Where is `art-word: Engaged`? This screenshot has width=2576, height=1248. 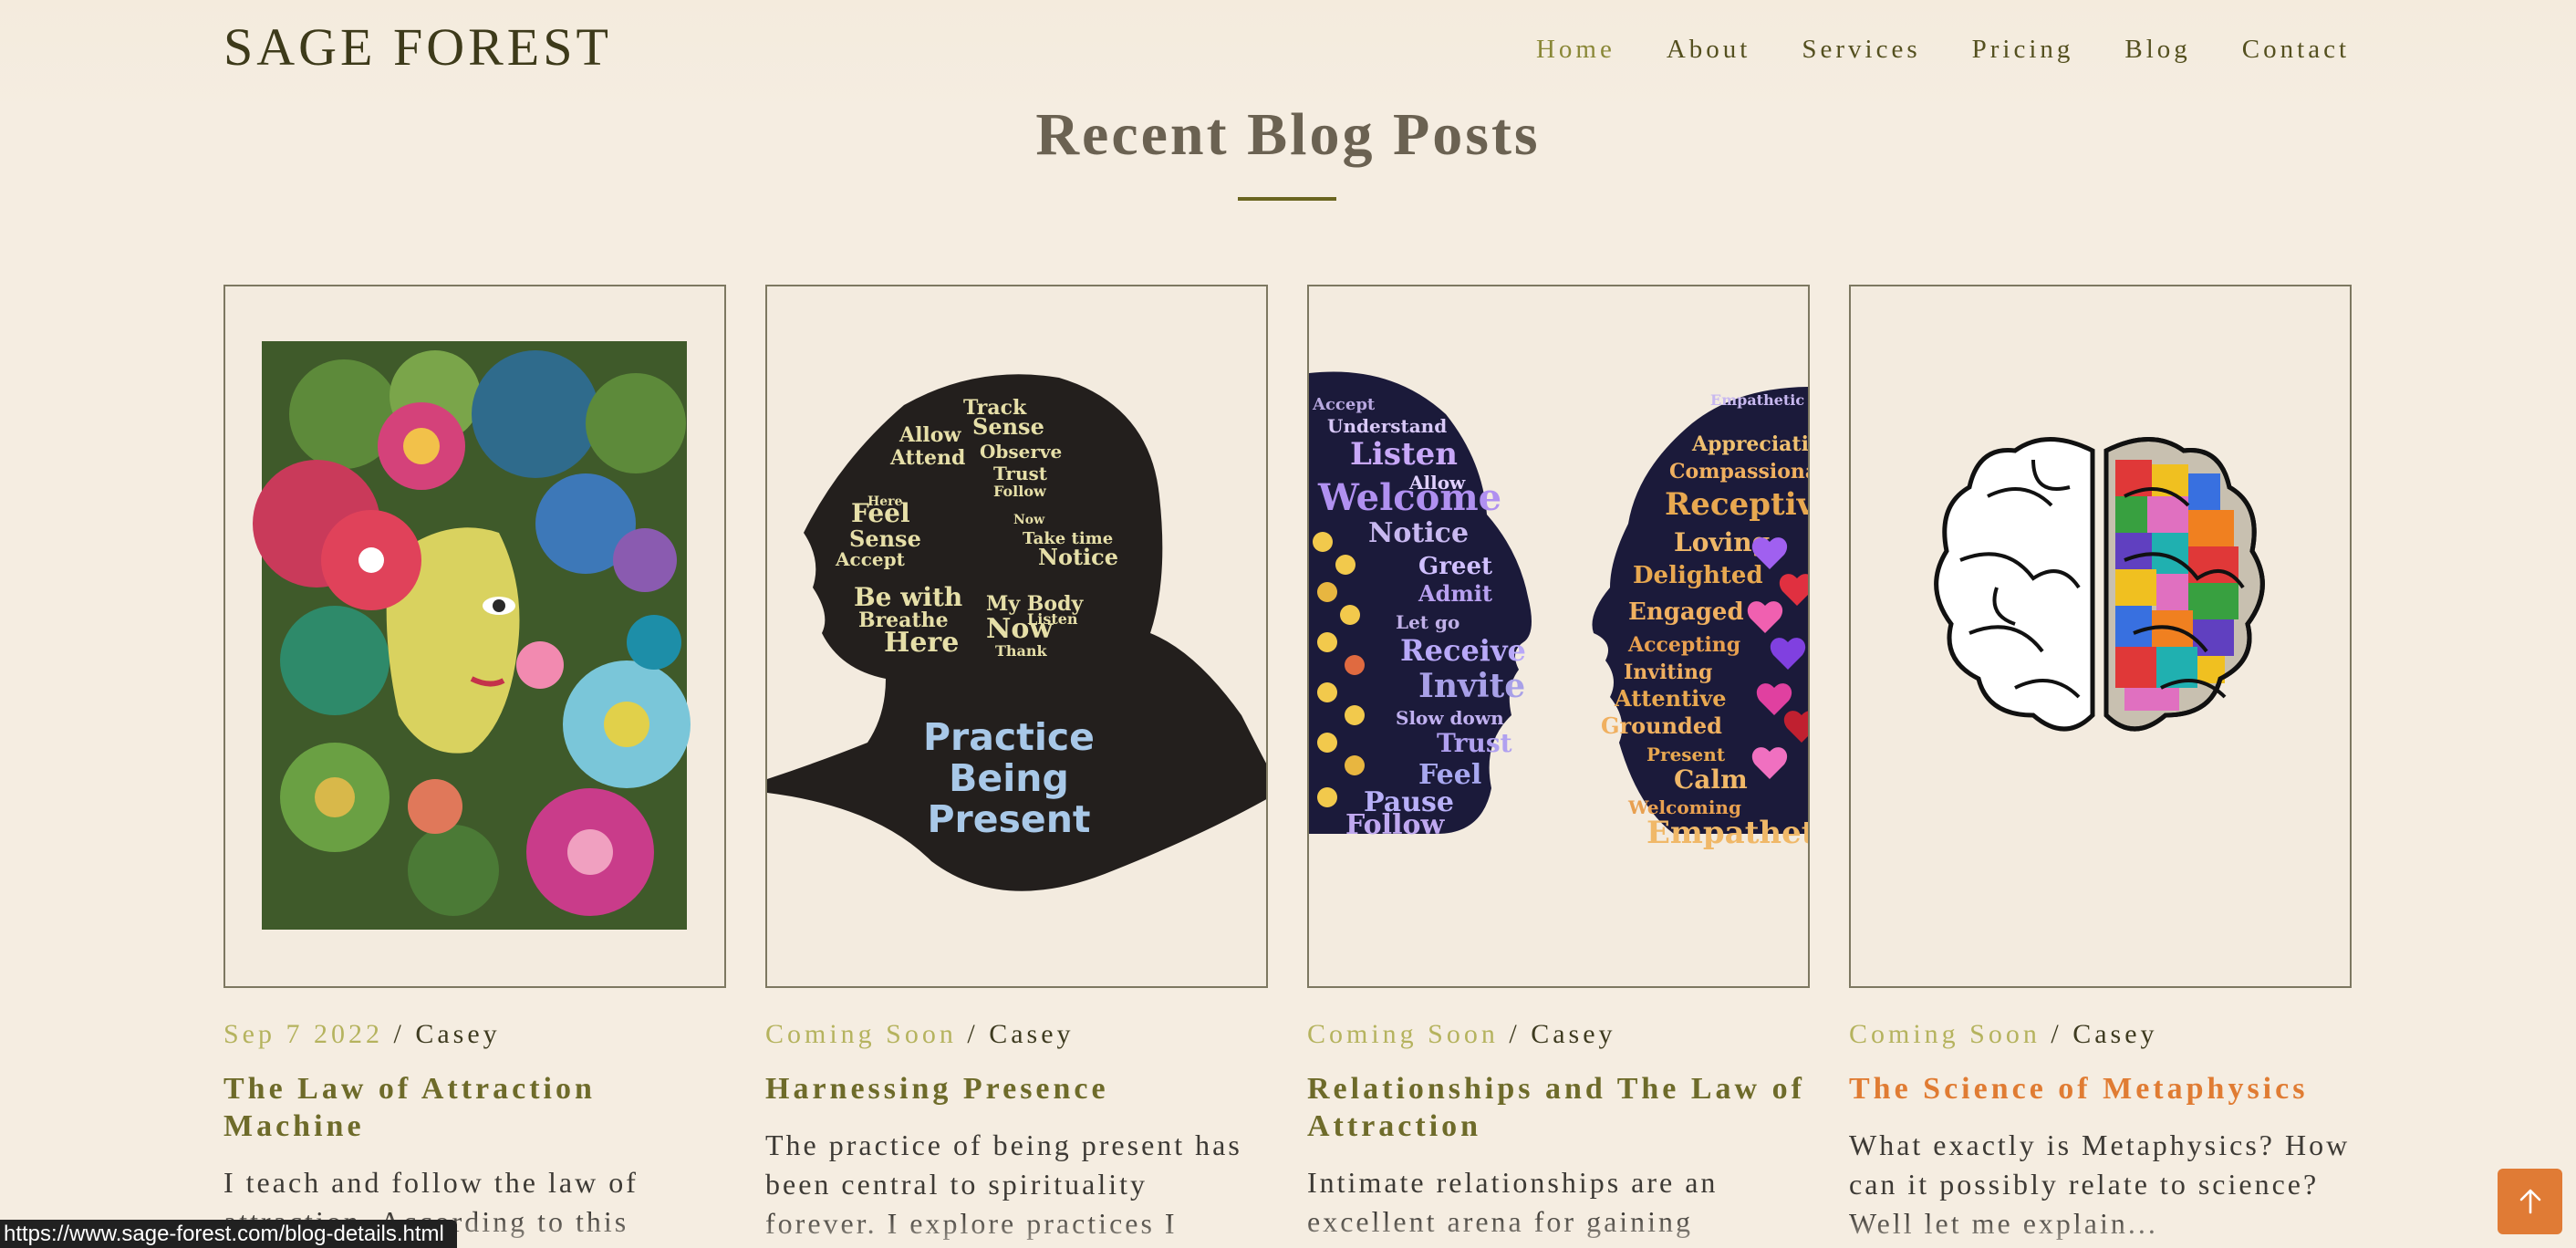 art-word: Engaged is located at coordinates (1686, 612).